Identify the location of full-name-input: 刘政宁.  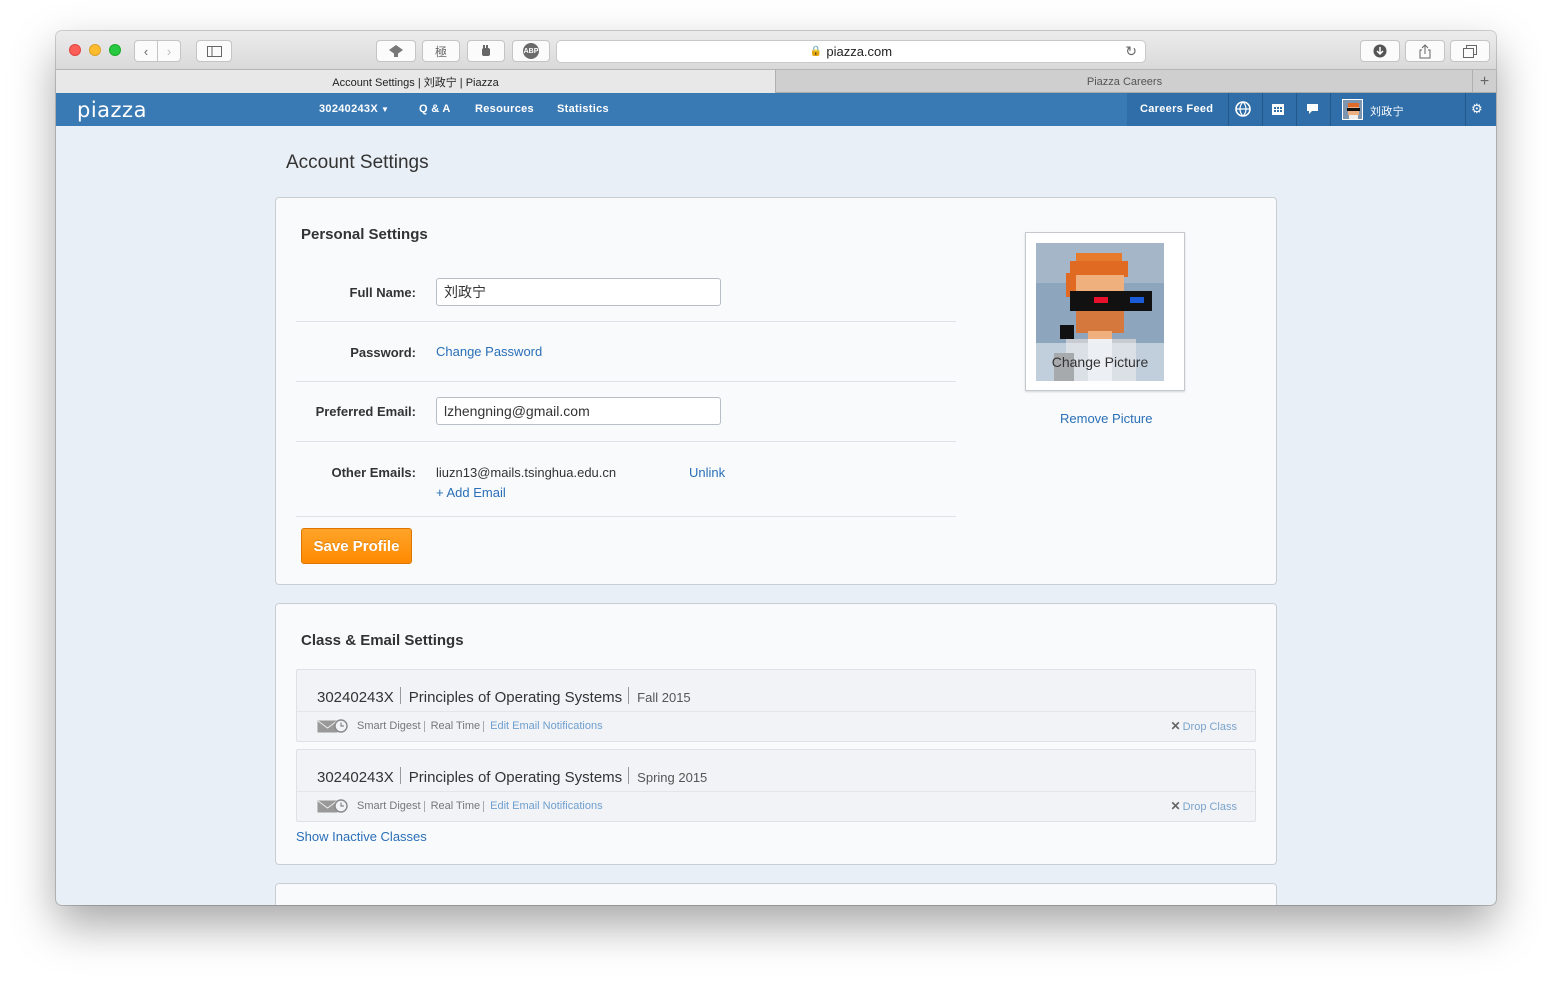
(578, 292).